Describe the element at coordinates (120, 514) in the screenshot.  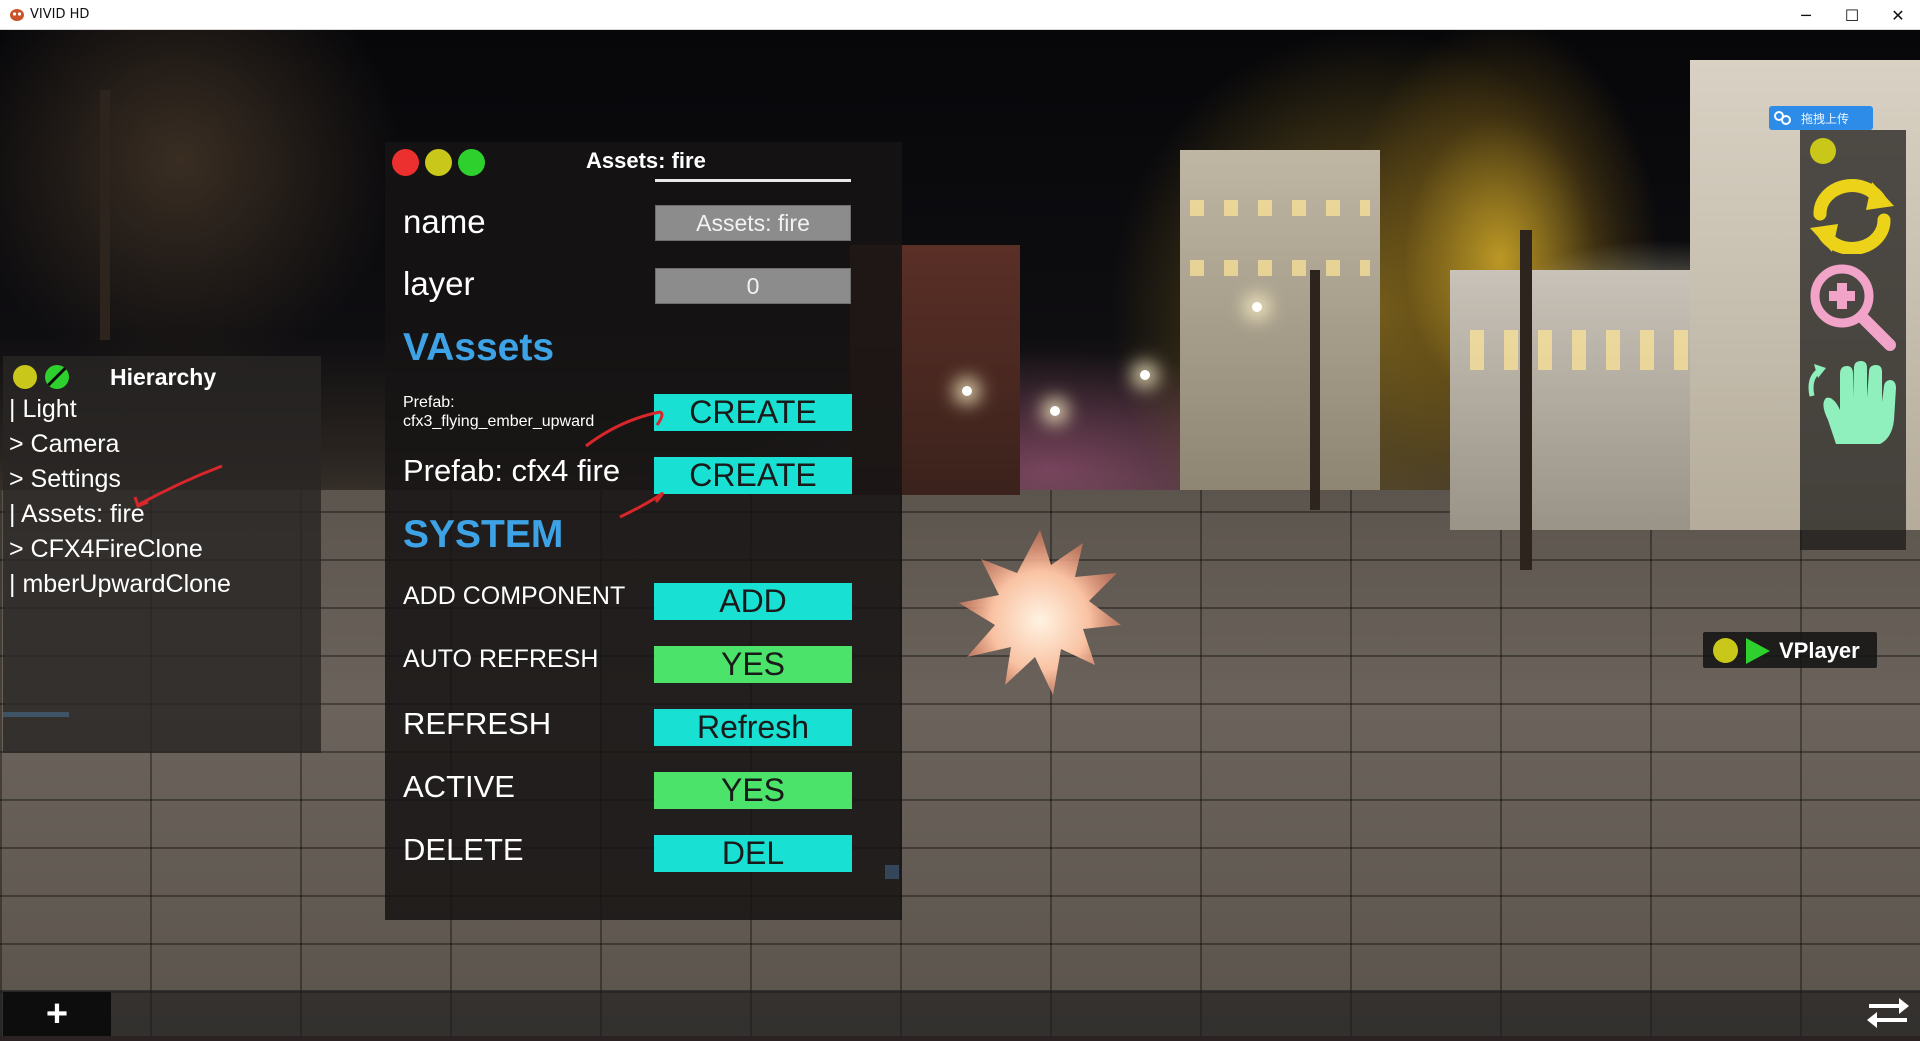
I see `hierarchy-item-assets-fire: | Assets: fire` at that location.